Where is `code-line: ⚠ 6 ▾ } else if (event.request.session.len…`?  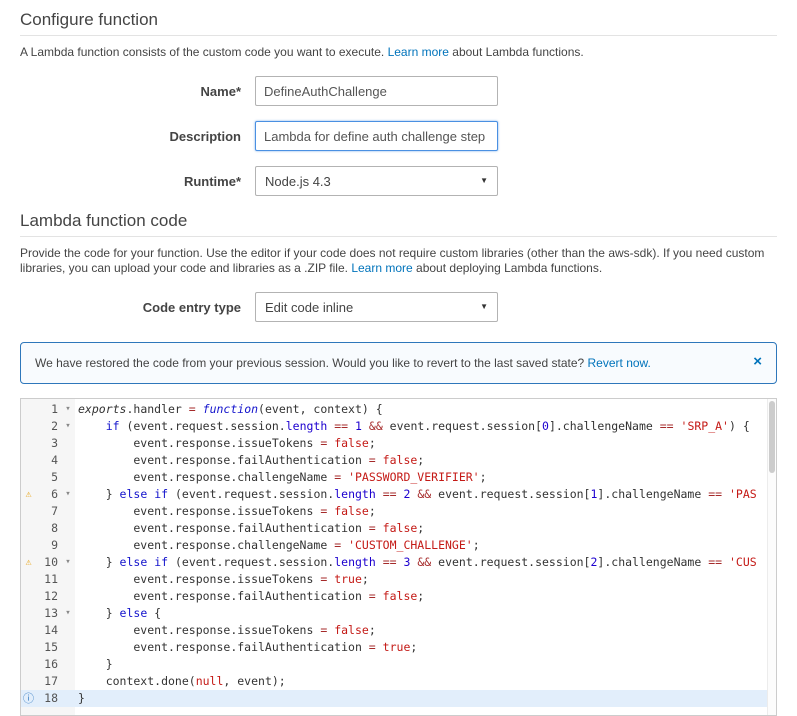
code-line: ⚠ 6 ▾ } else if (event.request.session.len… is located at coordinates (398, 494).